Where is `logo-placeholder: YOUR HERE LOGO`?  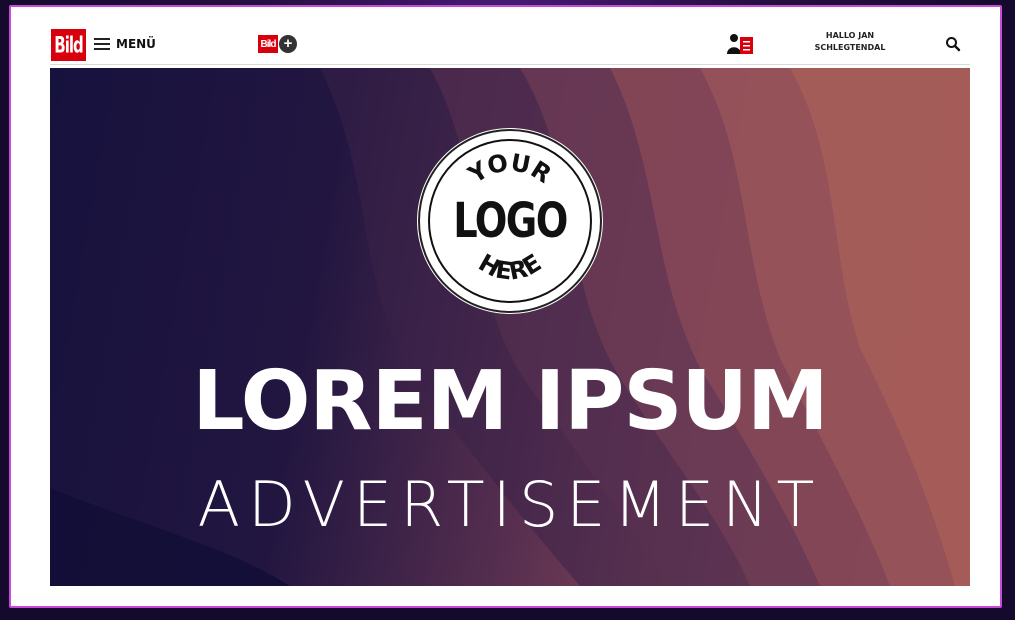
logo-placeholder: YOUR HERE LOGO is located at coordinates (510, 221).